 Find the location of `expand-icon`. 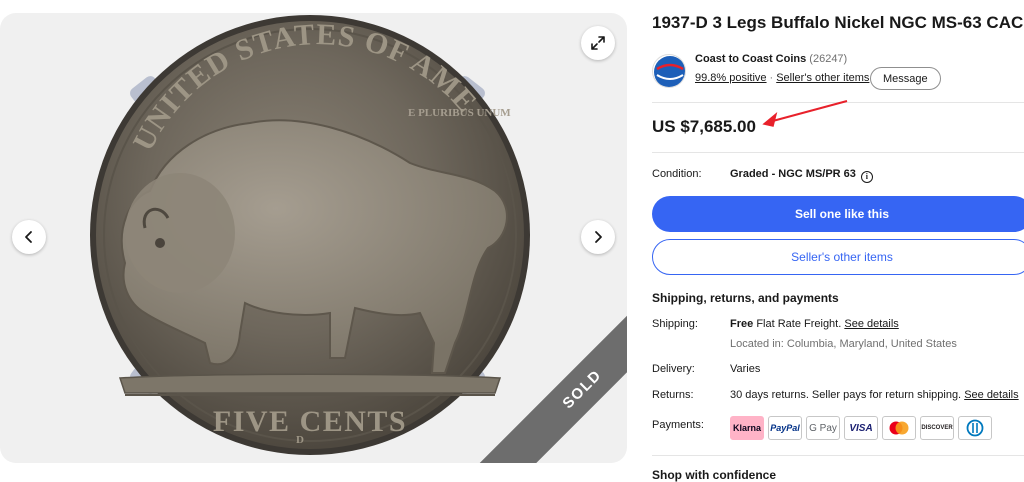

expand-icon is located at coordinates (598, 43).